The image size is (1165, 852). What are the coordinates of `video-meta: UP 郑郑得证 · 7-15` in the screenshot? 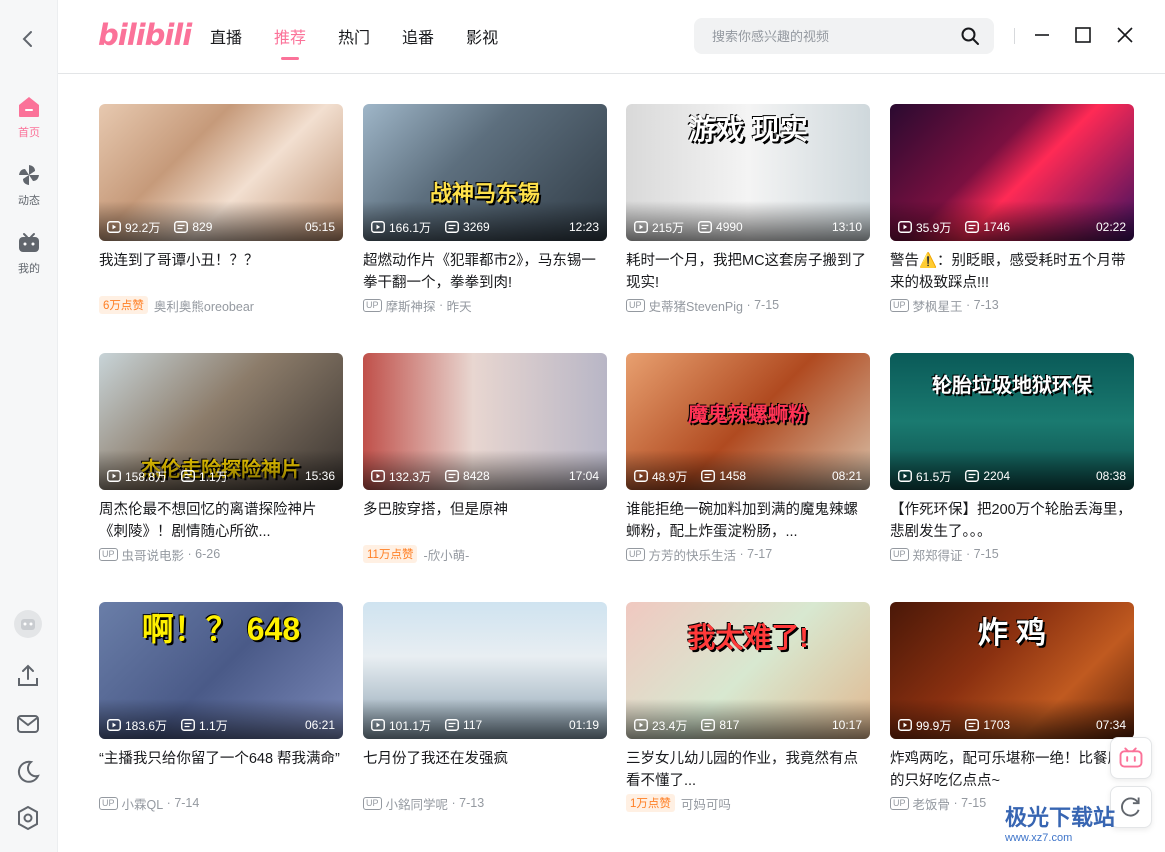 It's located at (944, 554).